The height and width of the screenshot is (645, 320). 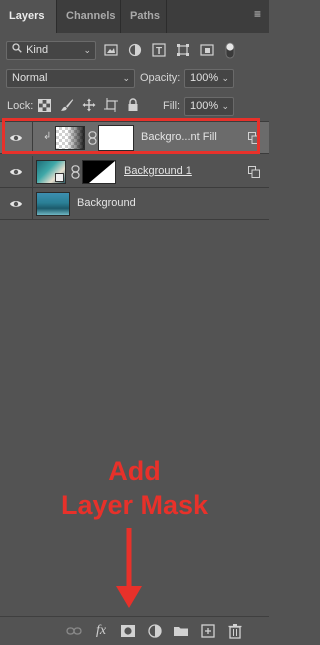 I want to click on tab-layers: Layers, so click(x=28, y=16).